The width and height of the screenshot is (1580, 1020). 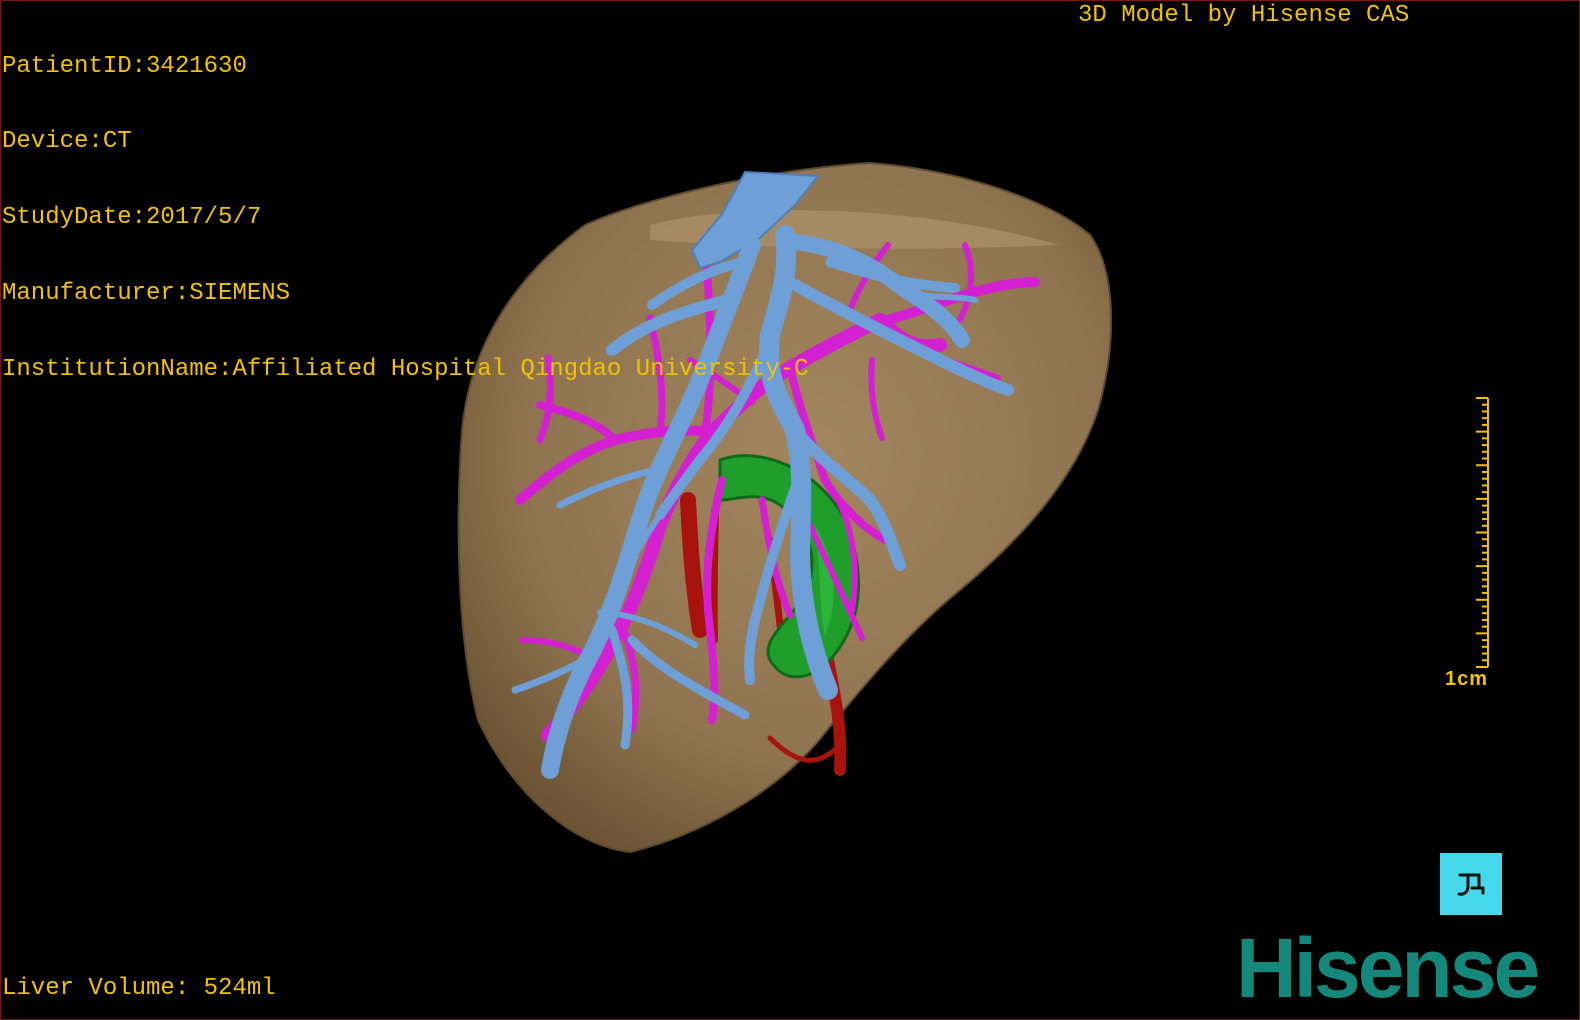 I want to click on manufacturer-value: SIEMENS, so click(x=240, y=294).